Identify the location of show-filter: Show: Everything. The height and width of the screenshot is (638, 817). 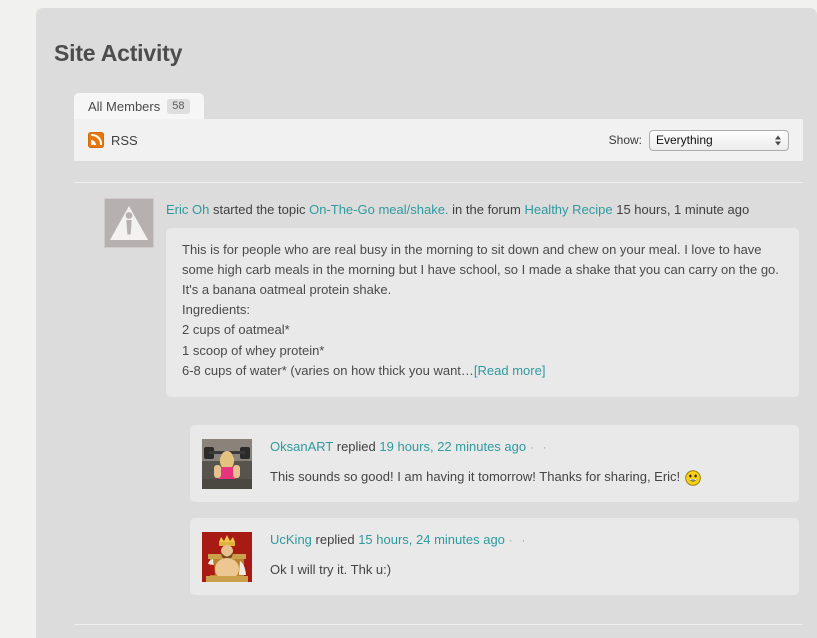
(698, 140).